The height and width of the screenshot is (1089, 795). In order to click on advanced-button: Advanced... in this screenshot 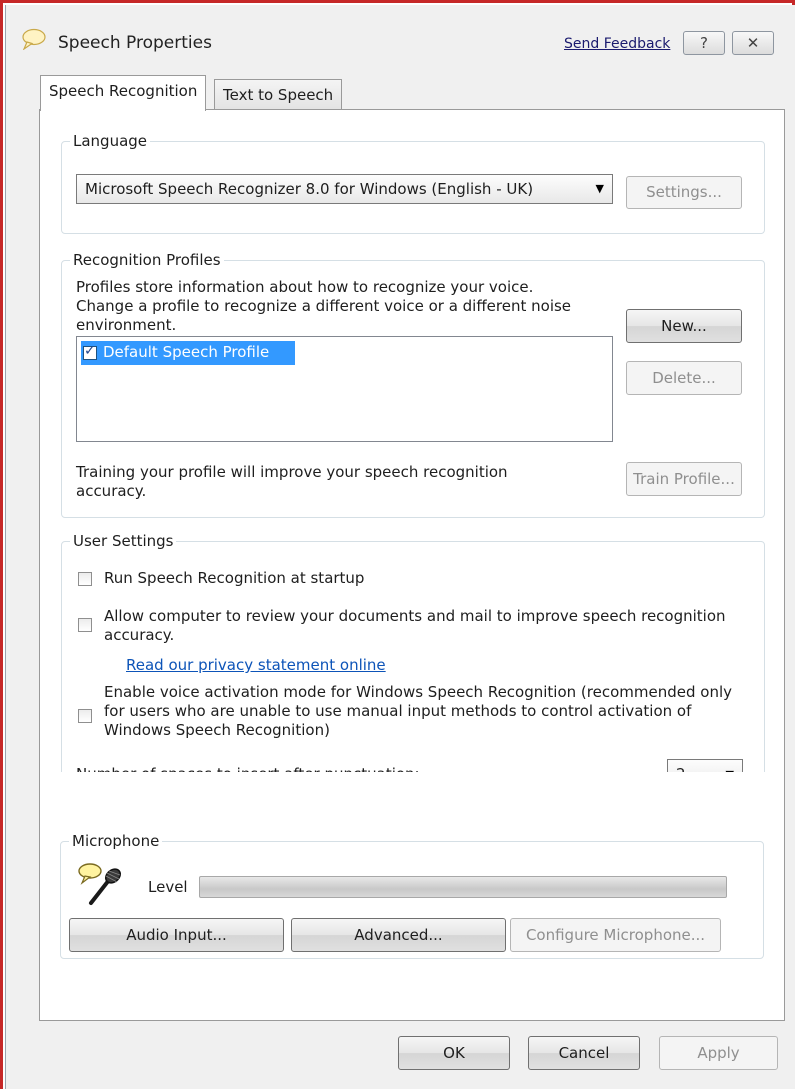, I will do `click(398, 935)`.